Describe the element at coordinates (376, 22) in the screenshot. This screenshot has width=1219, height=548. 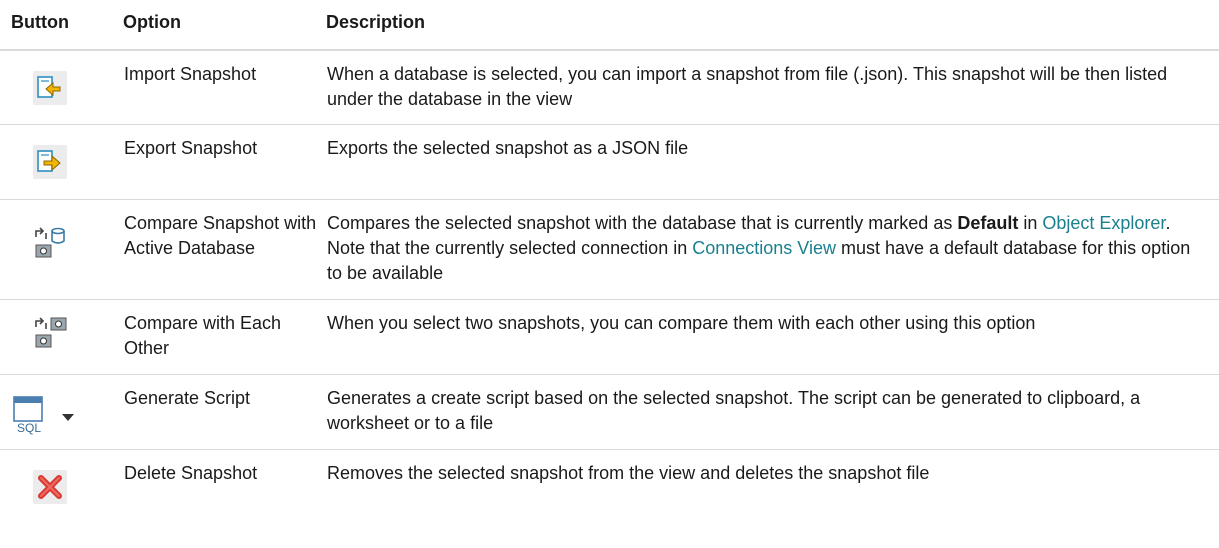
I see `header-description: Description` at that location.